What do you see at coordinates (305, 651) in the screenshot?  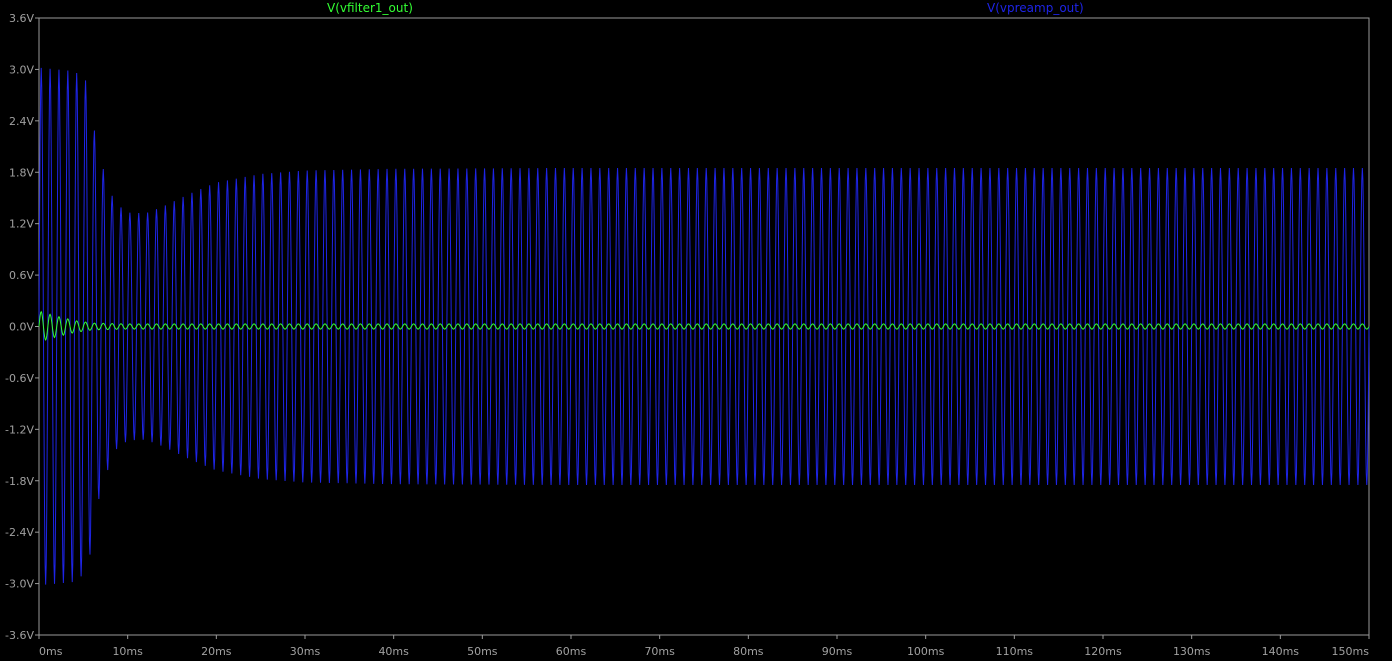 I see `x-tick-label: 30ms` at bounding box center [305, 651].